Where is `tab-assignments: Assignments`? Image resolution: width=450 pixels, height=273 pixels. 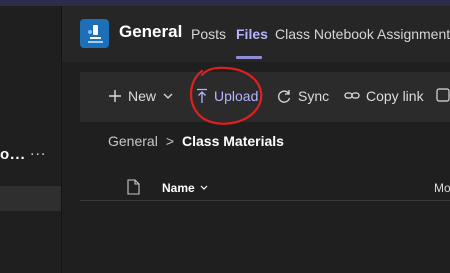
tab-assignments: Assignments is located at coordinates (413, 34).